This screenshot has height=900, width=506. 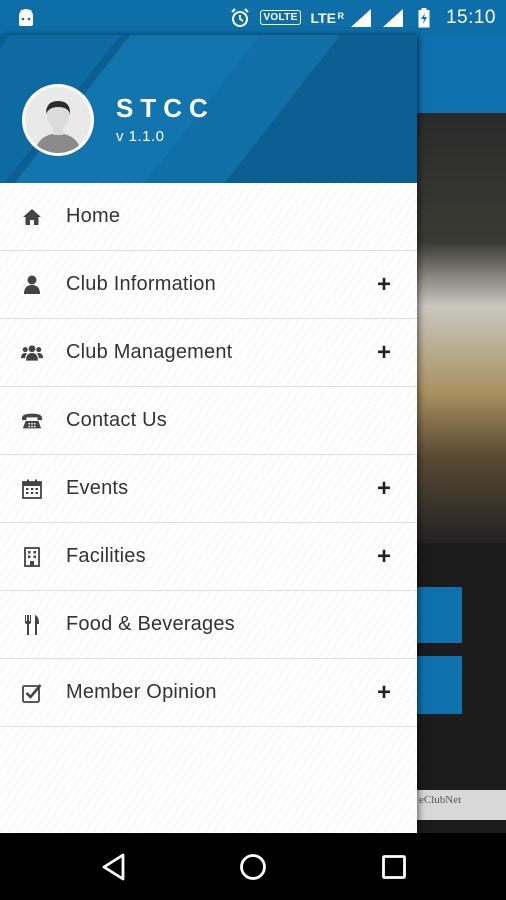 What do you see at coordinates (32, 557) in the screenshot?
I see `building-icon` at bounding box center [32, 557].